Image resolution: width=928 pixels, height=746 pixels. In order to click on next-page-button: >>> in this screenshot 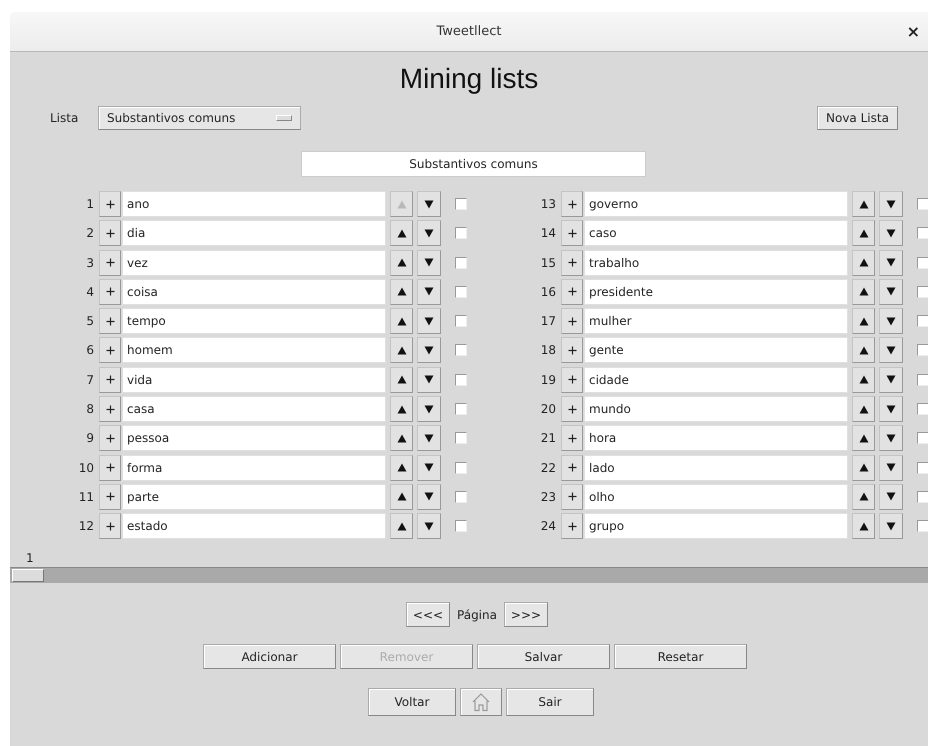, I will do `click(526, 615)`.